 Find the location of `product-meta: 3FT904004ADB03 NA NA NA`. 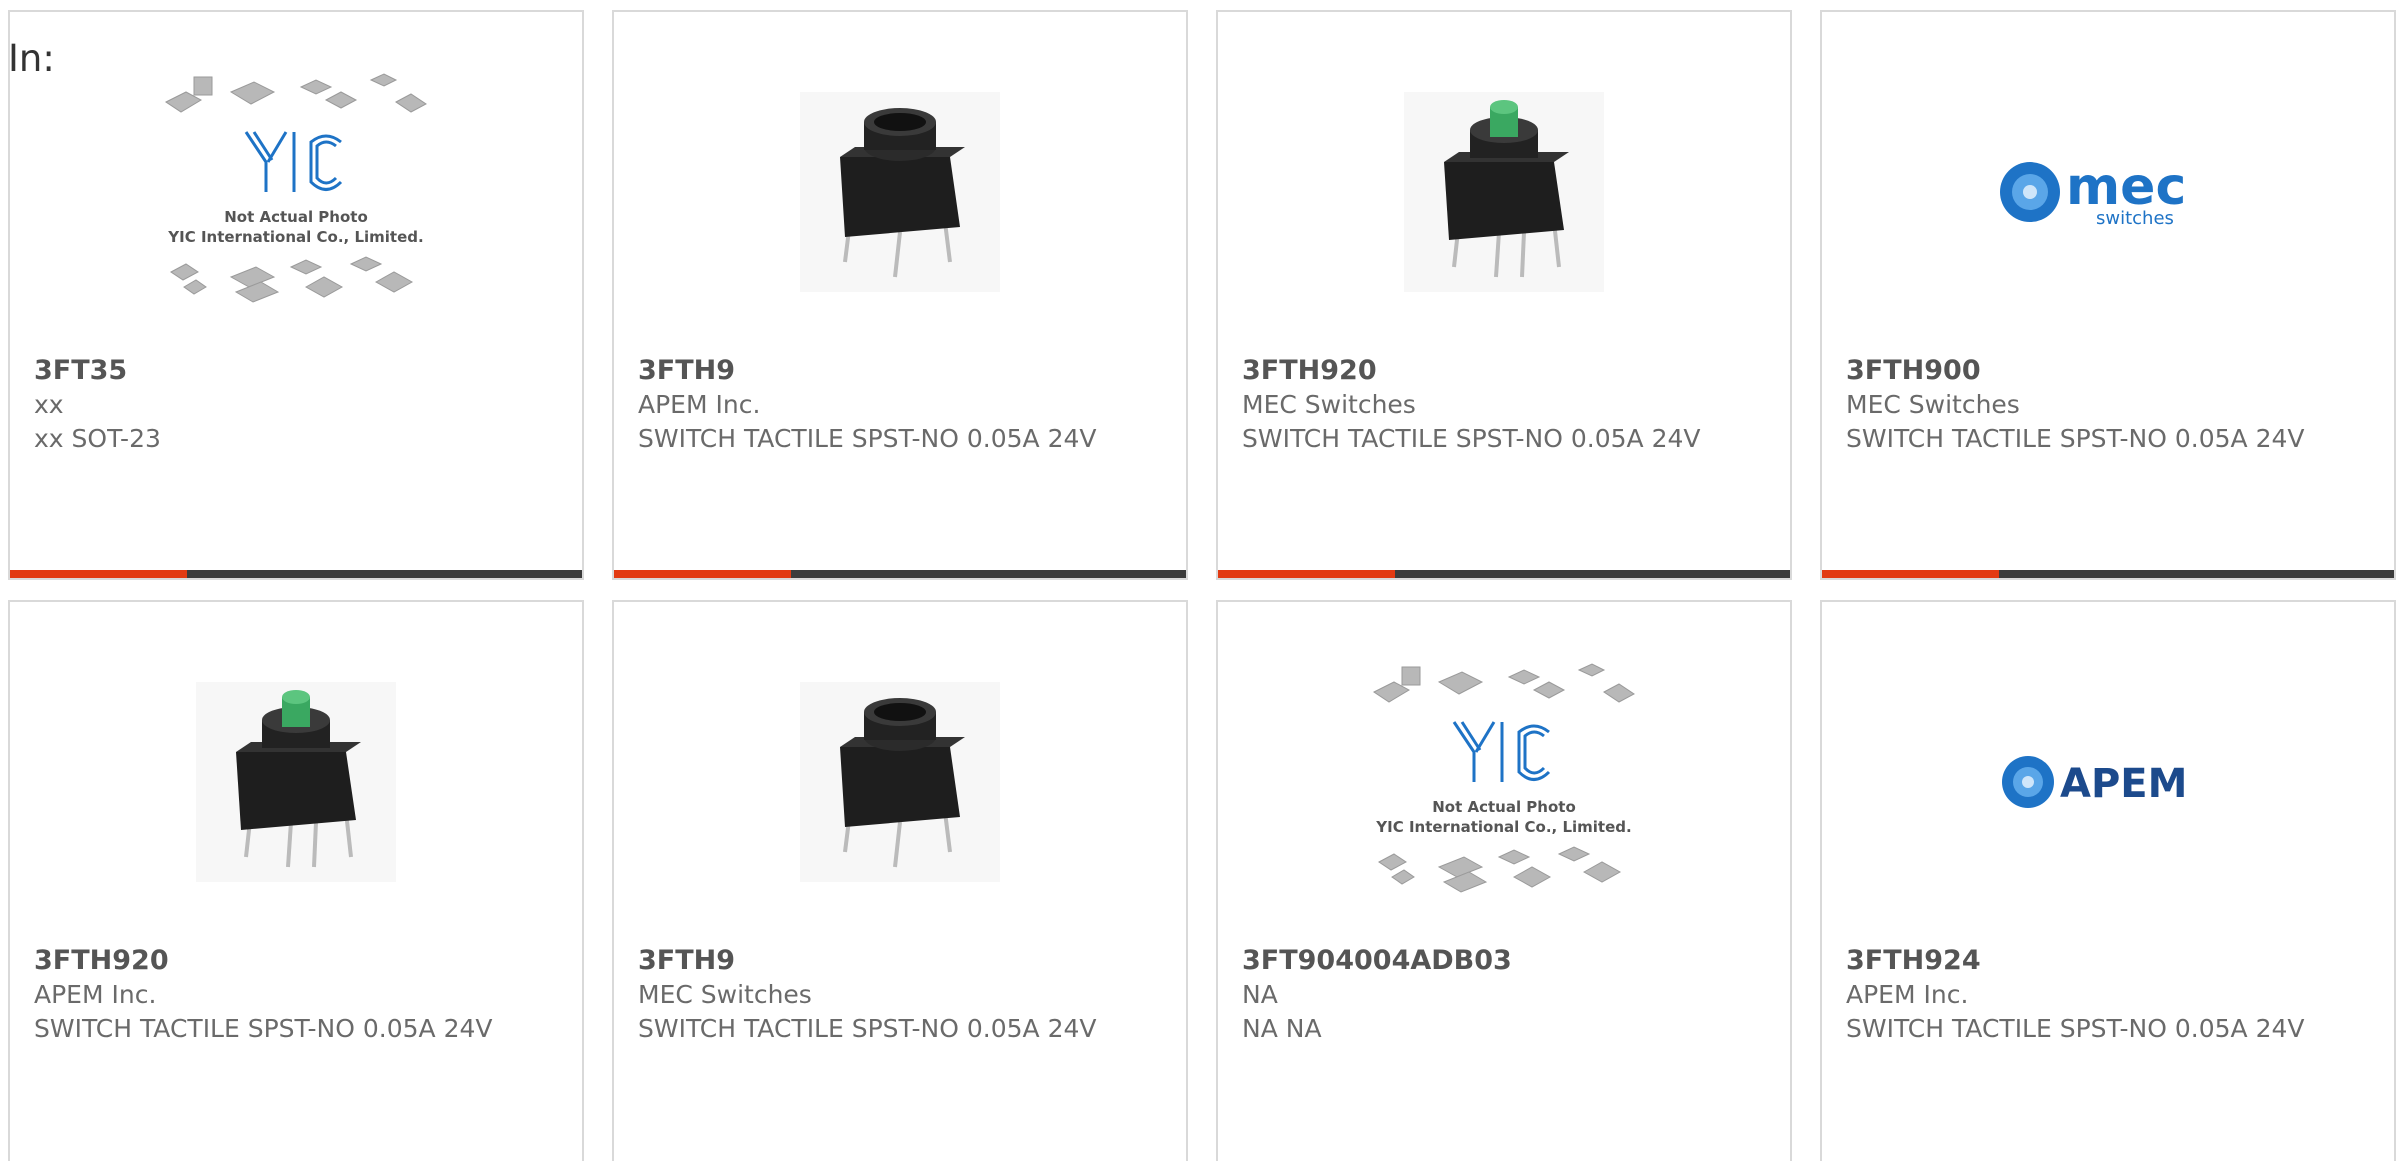

product-meta: 3FT904004ADB03 NA NA NA is located at coordinates (1506, 995).